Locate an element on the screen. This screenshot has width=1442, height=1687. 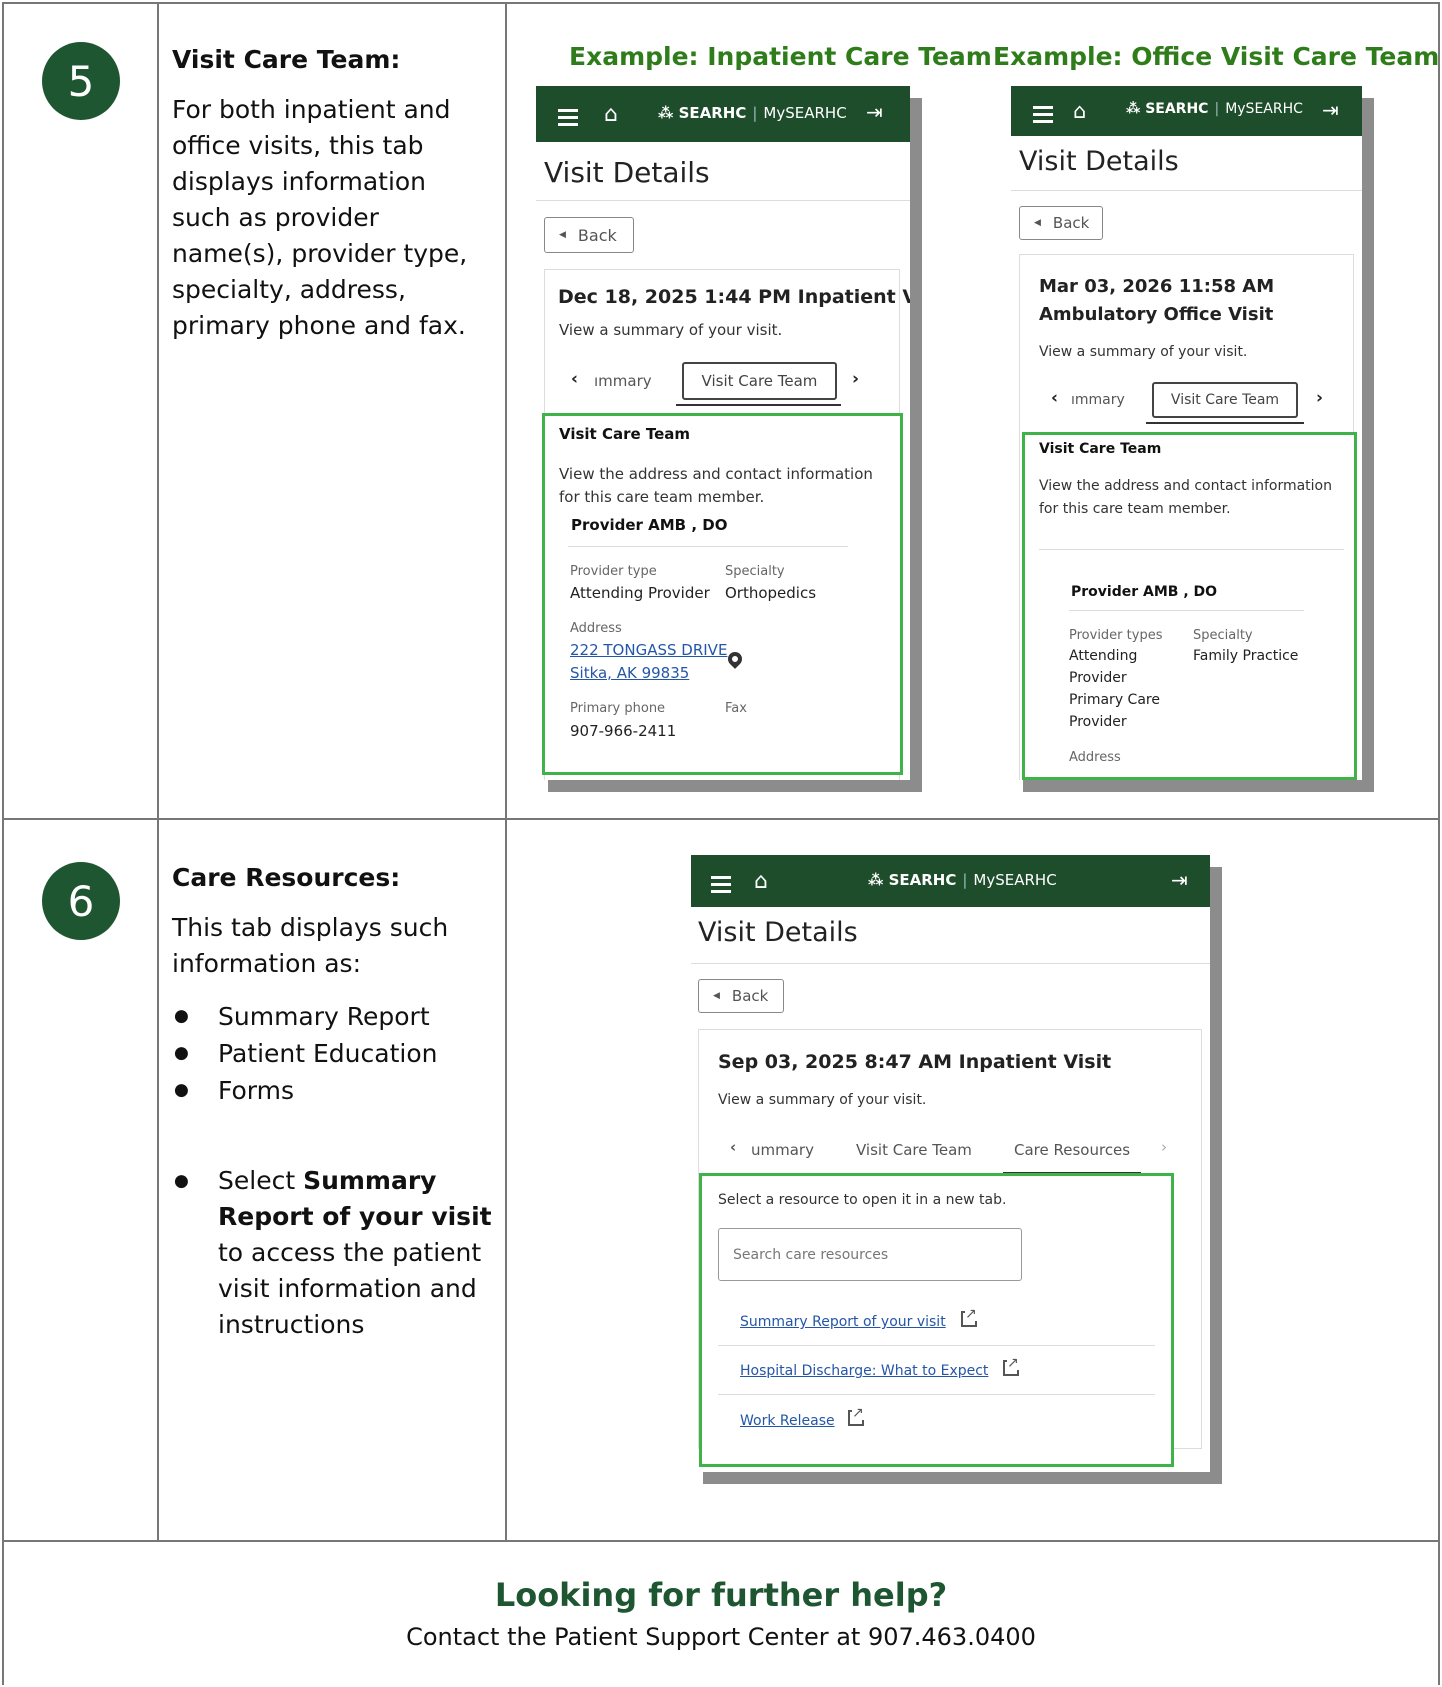
table-border-right is located at coordinates (1439, 843).